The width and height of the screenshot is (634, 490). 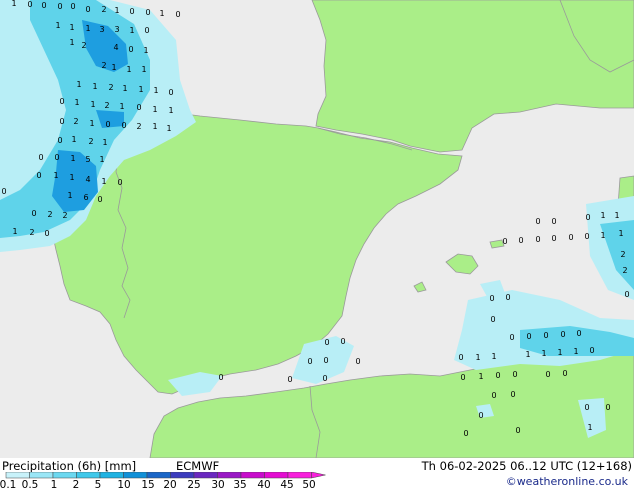 I want to click on scale-label: 40, so click(x=263, y=484).